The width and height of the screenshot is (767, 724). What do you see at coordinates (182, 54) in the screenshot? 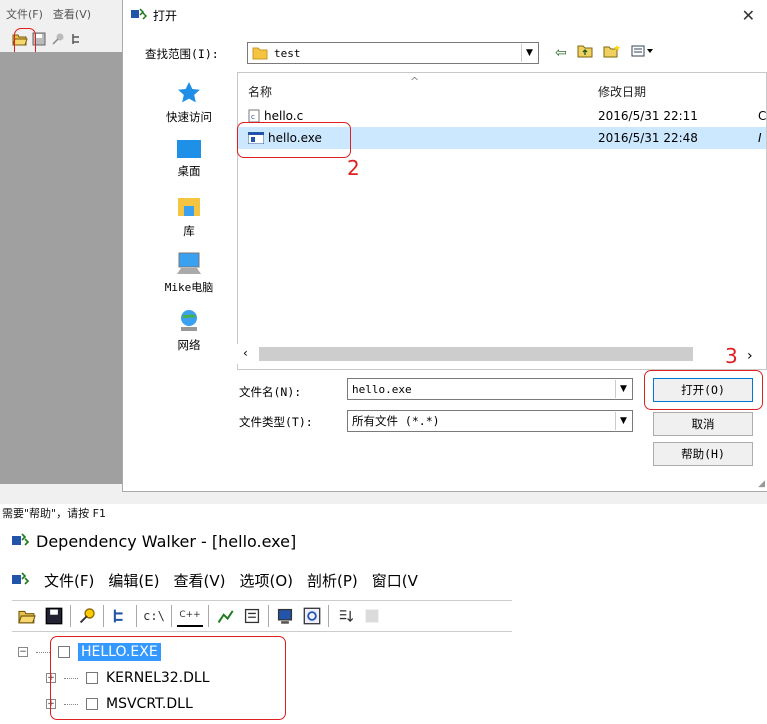
I see `lookin-label: 查找范围(I):` at bounding box center [182, 54].